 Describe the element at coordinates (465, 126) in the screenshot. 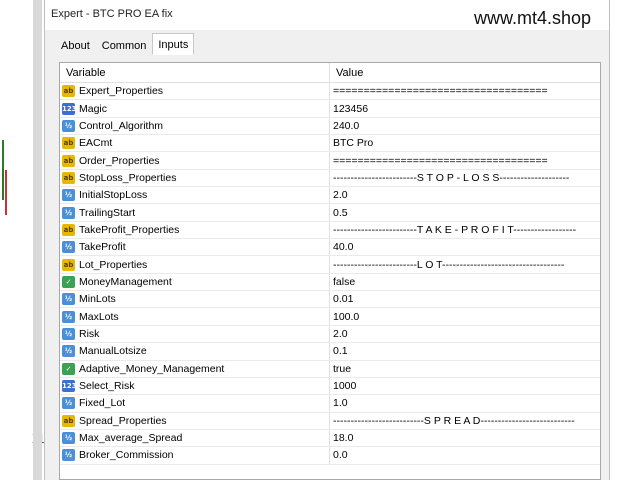

I see `value-cell: 240.0` at that location.